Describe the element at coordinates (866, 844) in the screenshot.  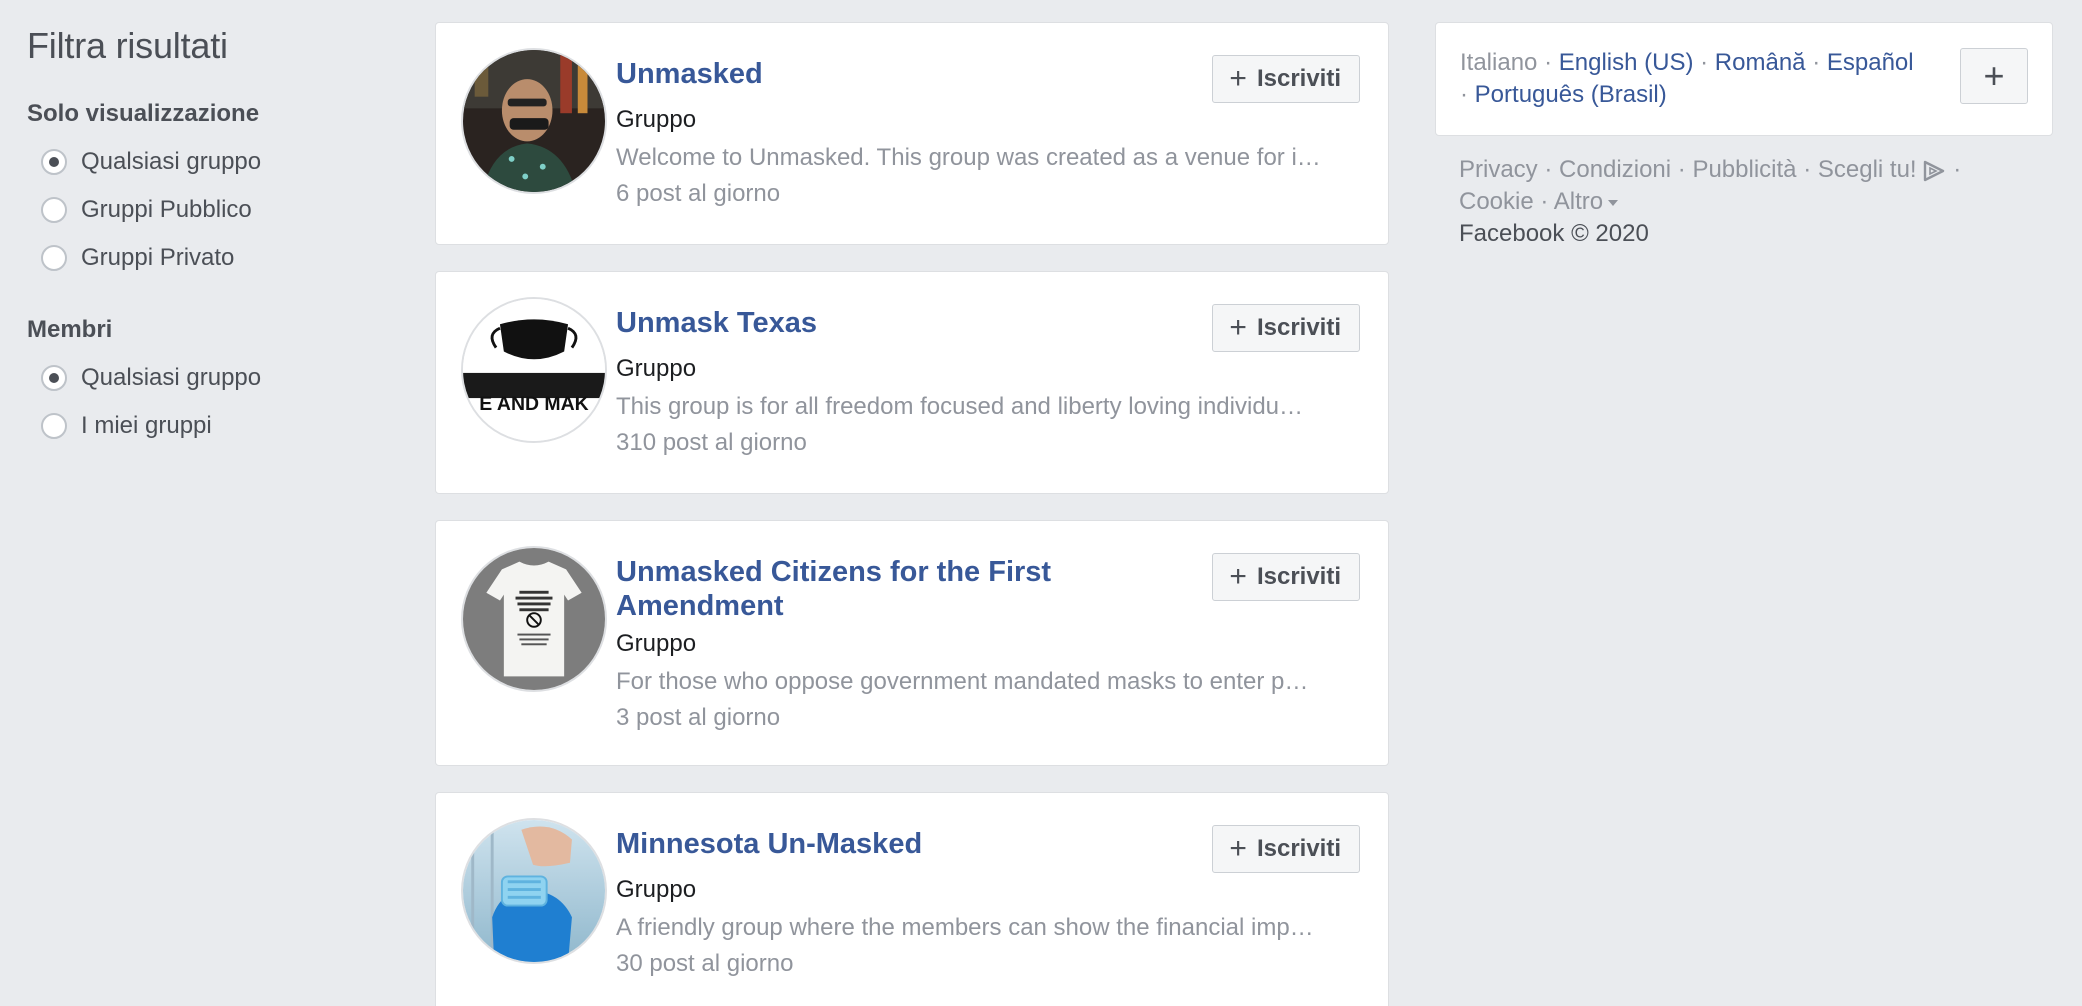
I see `group-title-link: Minnesota Un-Masked` at that location.